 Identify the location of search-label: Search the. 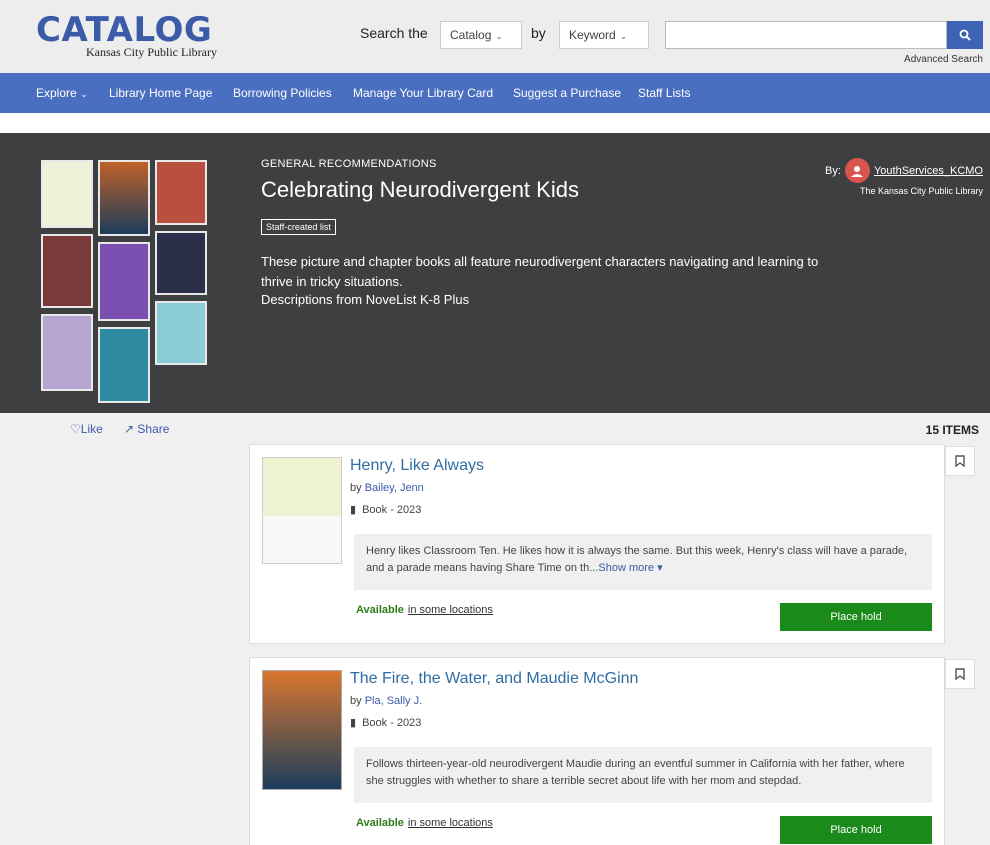
(394, 33).